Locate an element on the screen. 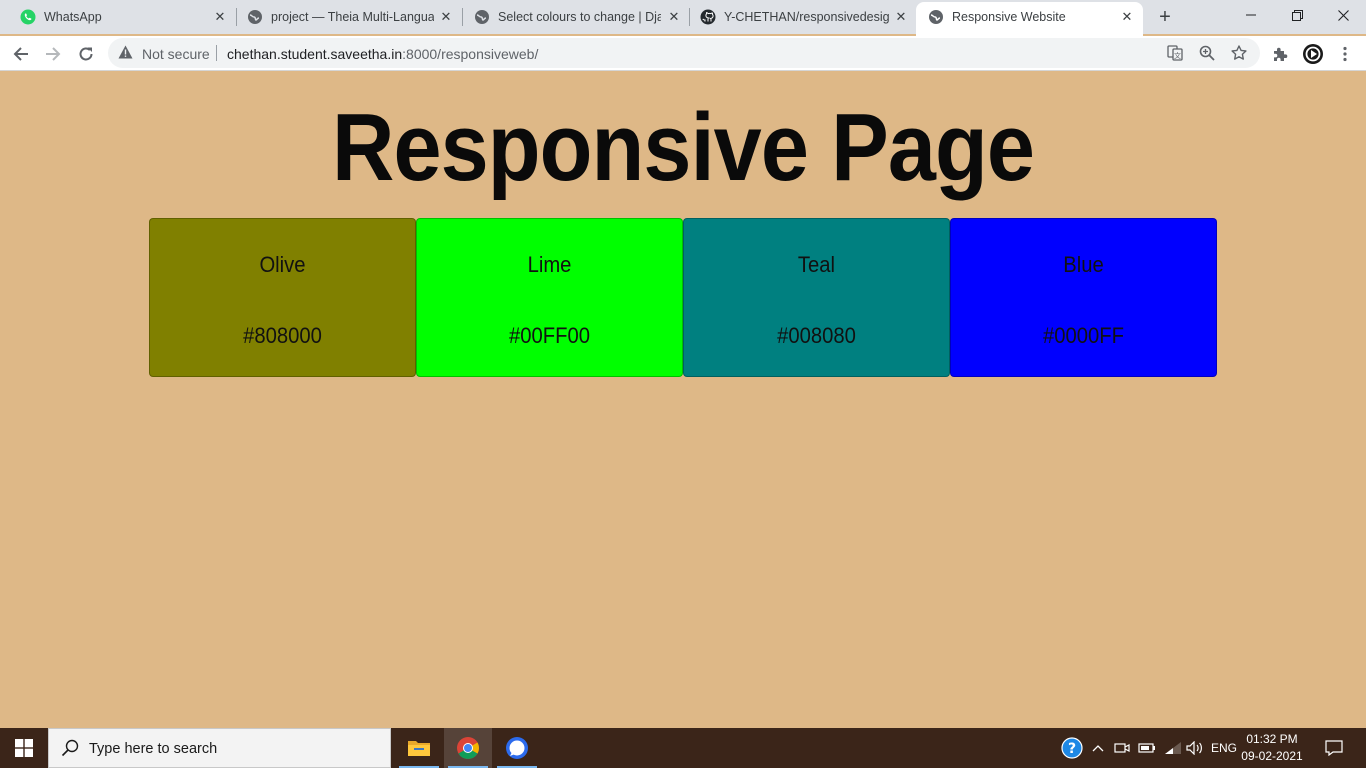 The width and height of the screenshot is (1366, 768). search-placeholder: Type here to search is located at coordinates (153, 749).